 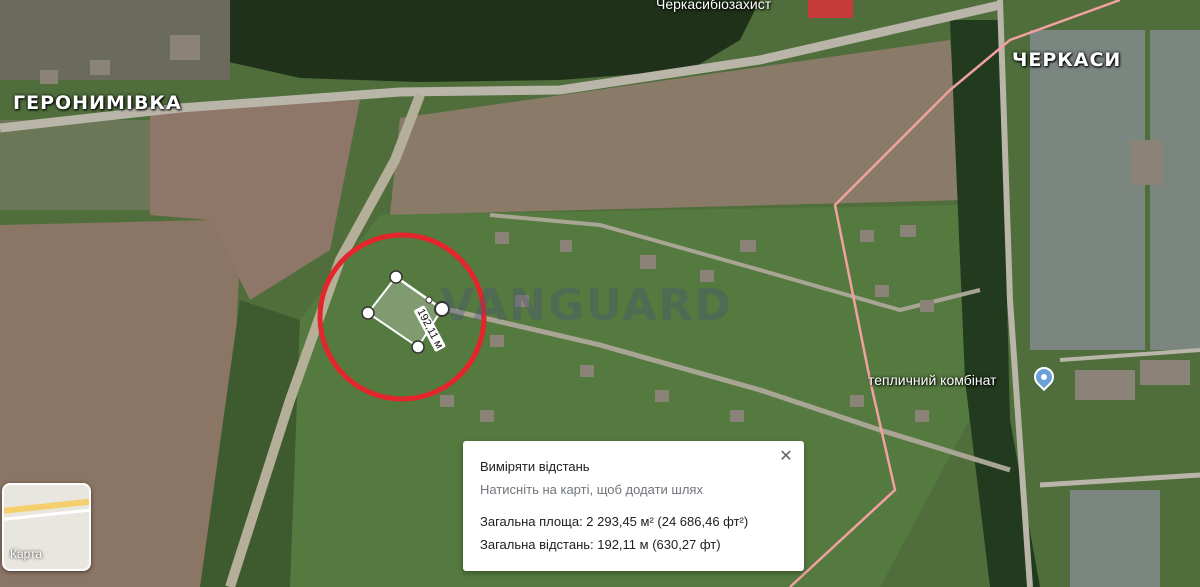 I want to click on poi-label-greenhouse: тепличний комбінат, so click(x=932, y=380).